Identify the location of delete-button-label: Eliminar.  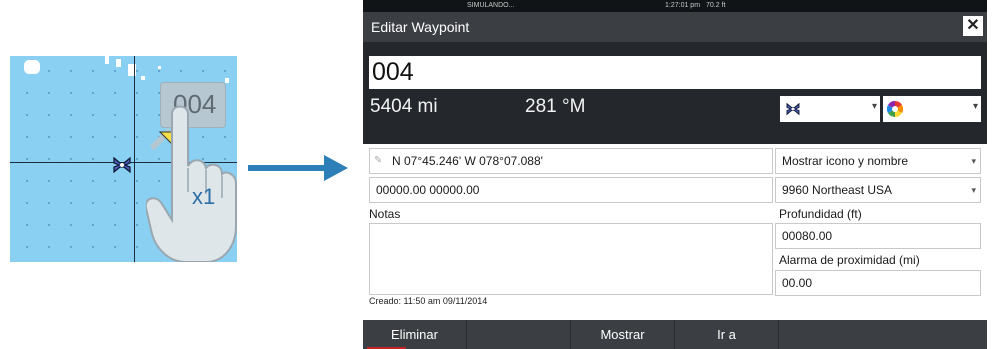
(414, 334).